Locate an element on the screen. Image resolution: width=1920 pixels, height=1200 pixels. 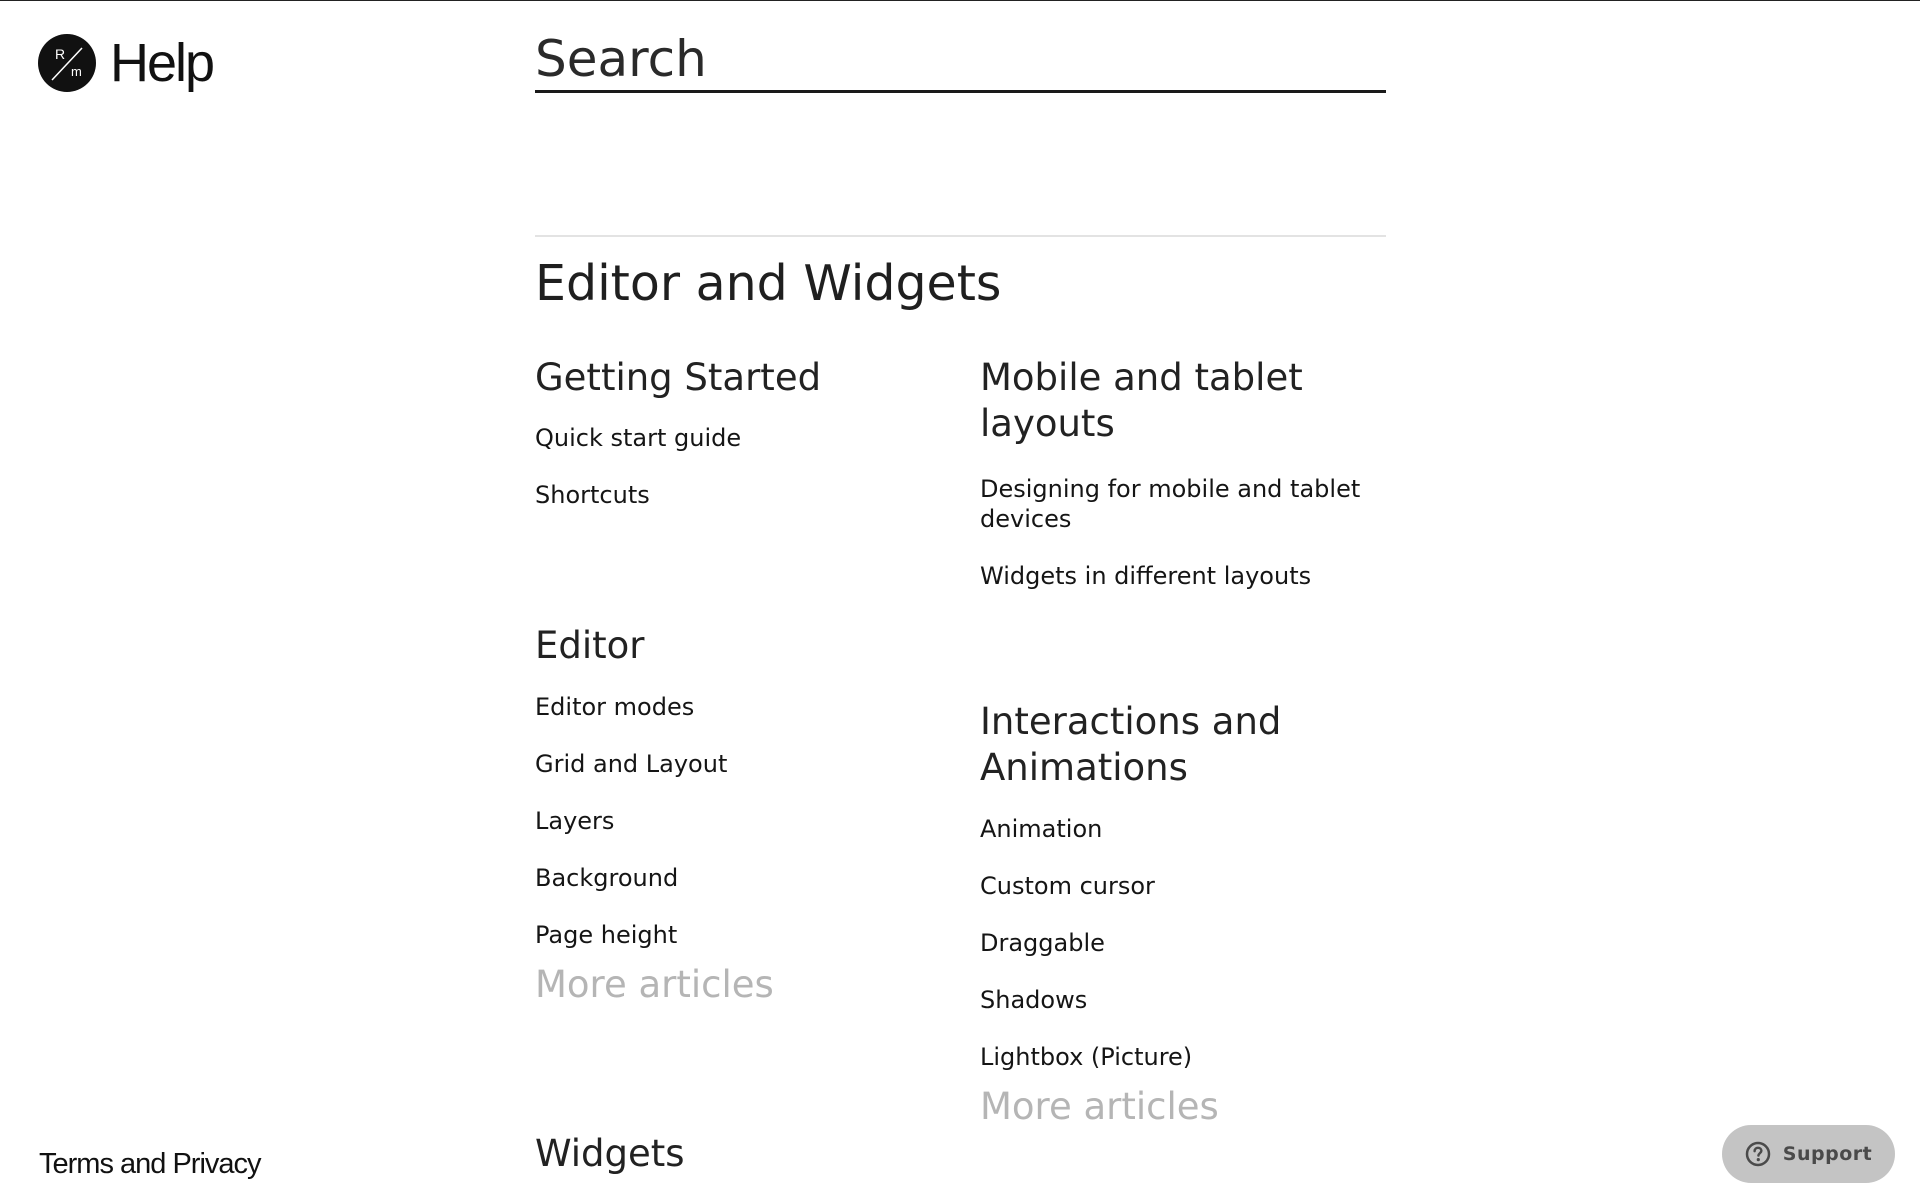
list-item: Animation is located at coordinates (1180, 829).